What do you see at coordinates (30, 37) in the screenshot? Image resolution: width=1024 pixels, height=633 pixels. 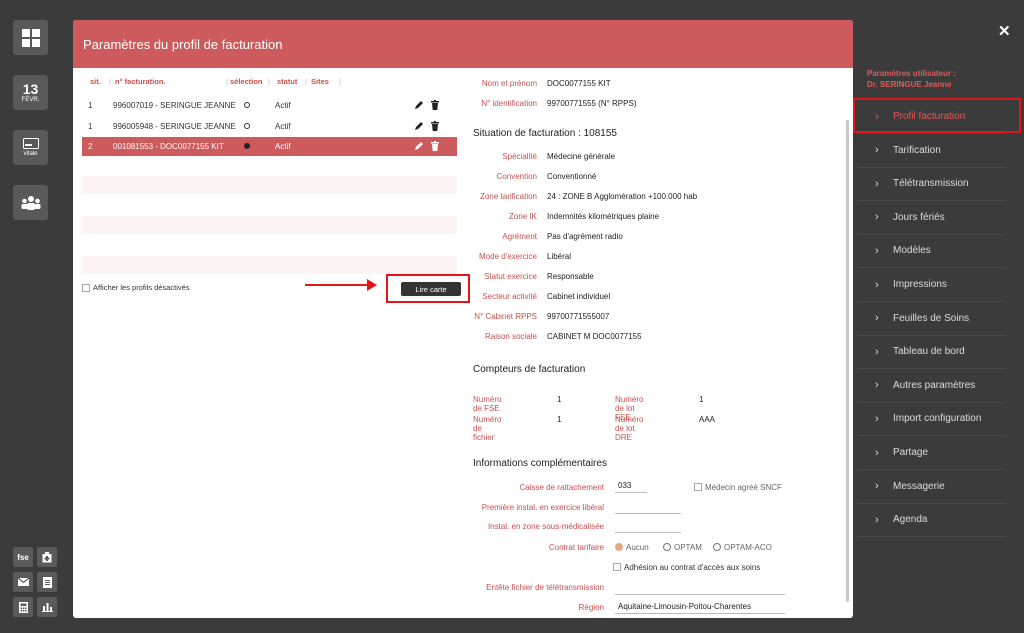 I see `dashboard-grid-icon` at bounding box center [30, 37].